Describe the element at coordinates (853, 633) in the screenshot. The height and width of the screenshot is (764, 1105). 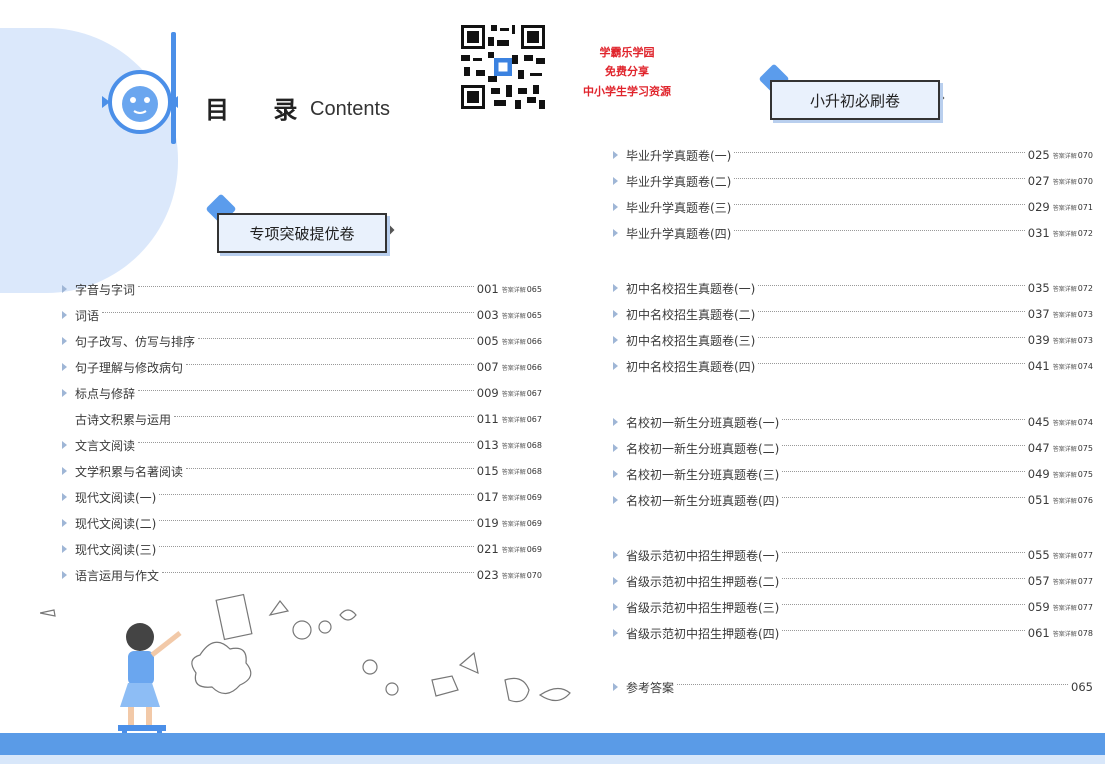
I see `toc-row: 省级示范初中招生押题卷(四) 061 答案详解 078` at that location.